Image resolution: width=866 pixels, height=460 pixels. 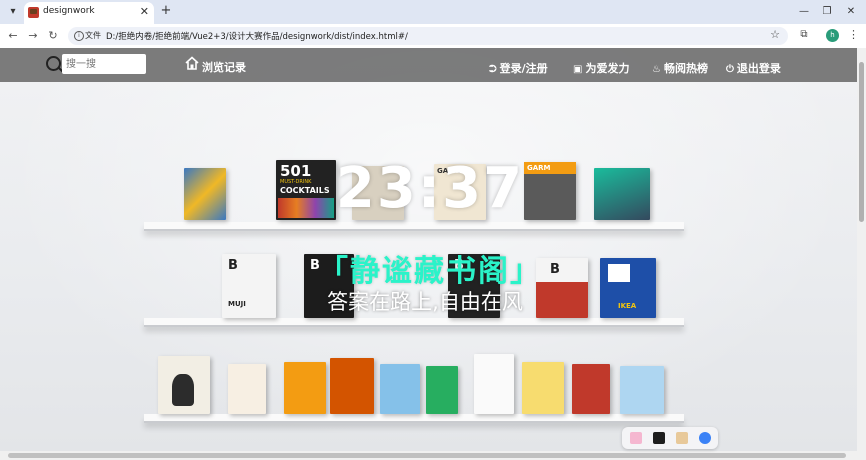 I want to click on browser-tab: designwork ✕, so click(x=89, y=13).